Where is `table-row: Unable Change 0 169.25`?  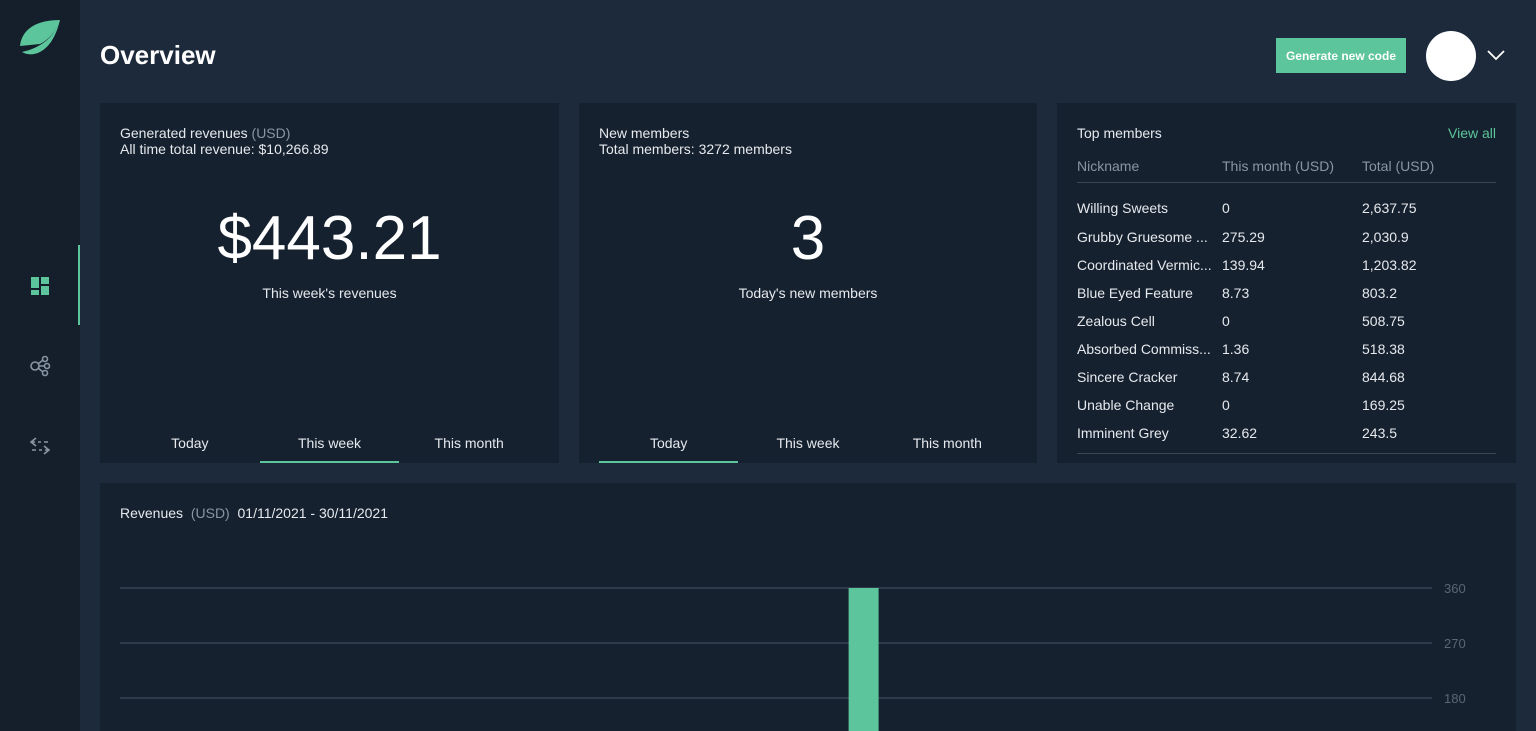
table-row: Unable Change 0 169.25 is located at coordinates (1286, 405).